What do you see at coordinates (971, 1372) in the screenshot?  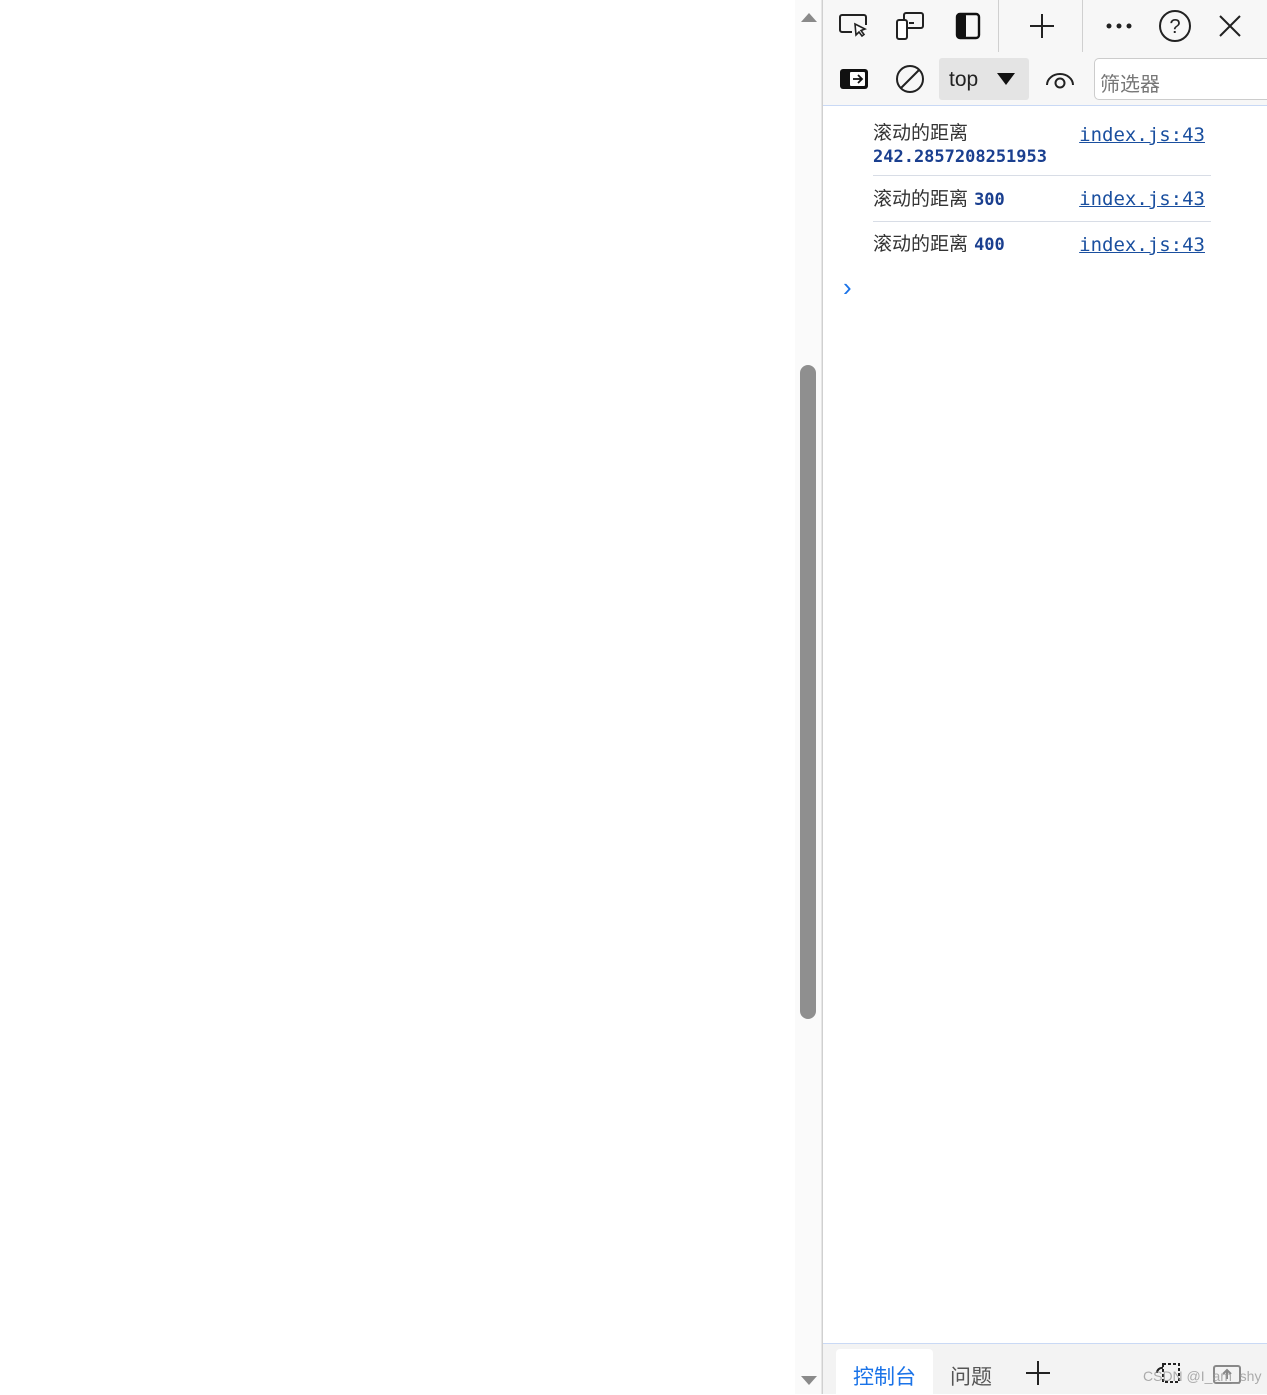 I see `tab-issues: 问题` at bounding box center [971, 1372].